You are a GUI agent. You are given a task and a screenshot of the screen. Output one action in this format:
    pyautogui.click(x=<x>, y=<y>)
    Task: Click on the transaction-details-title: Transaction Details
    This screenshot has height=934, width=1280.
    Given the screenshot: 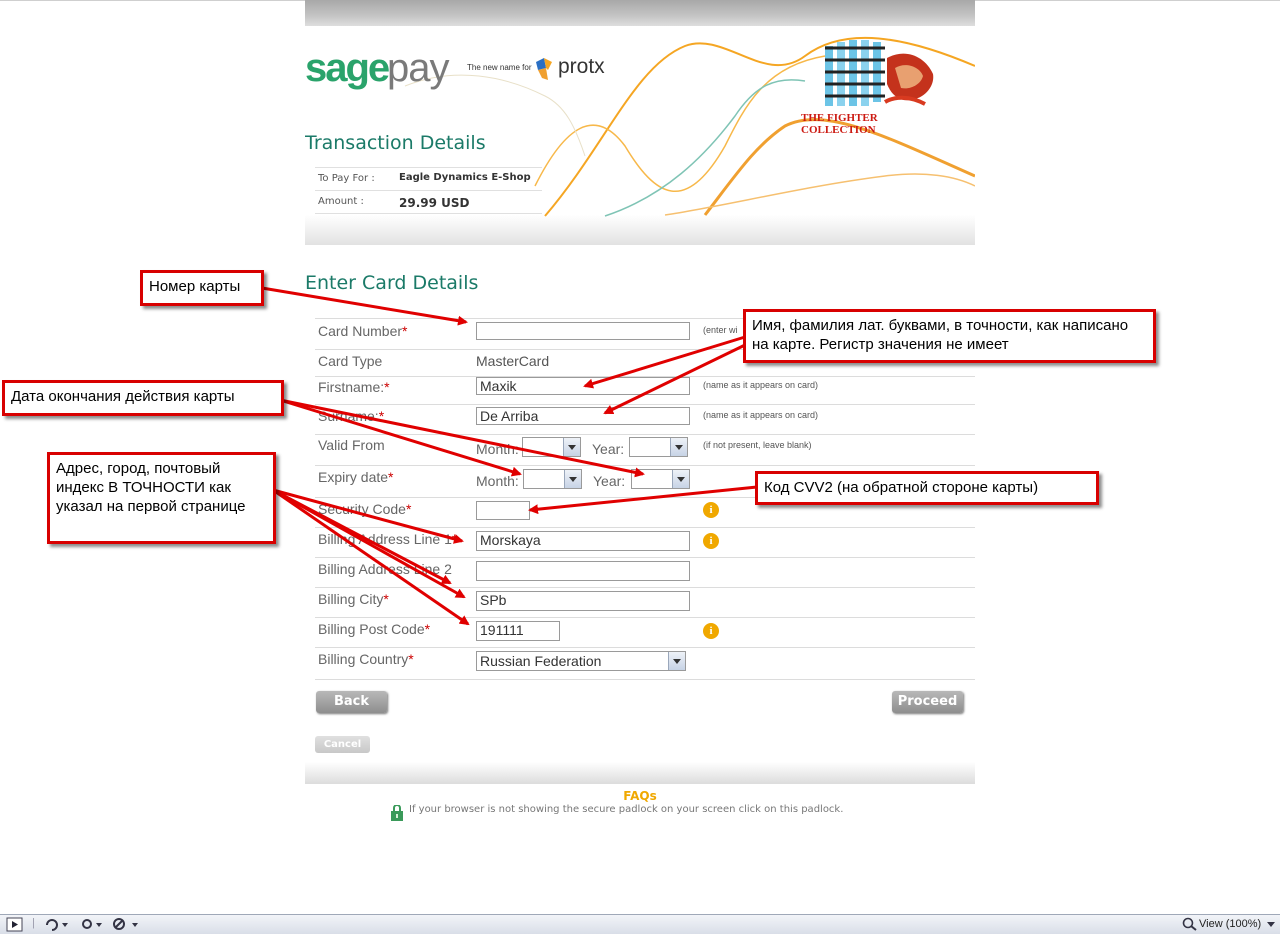 What is the action you would take?
    pyautogui.click(x=395, y=143)
    